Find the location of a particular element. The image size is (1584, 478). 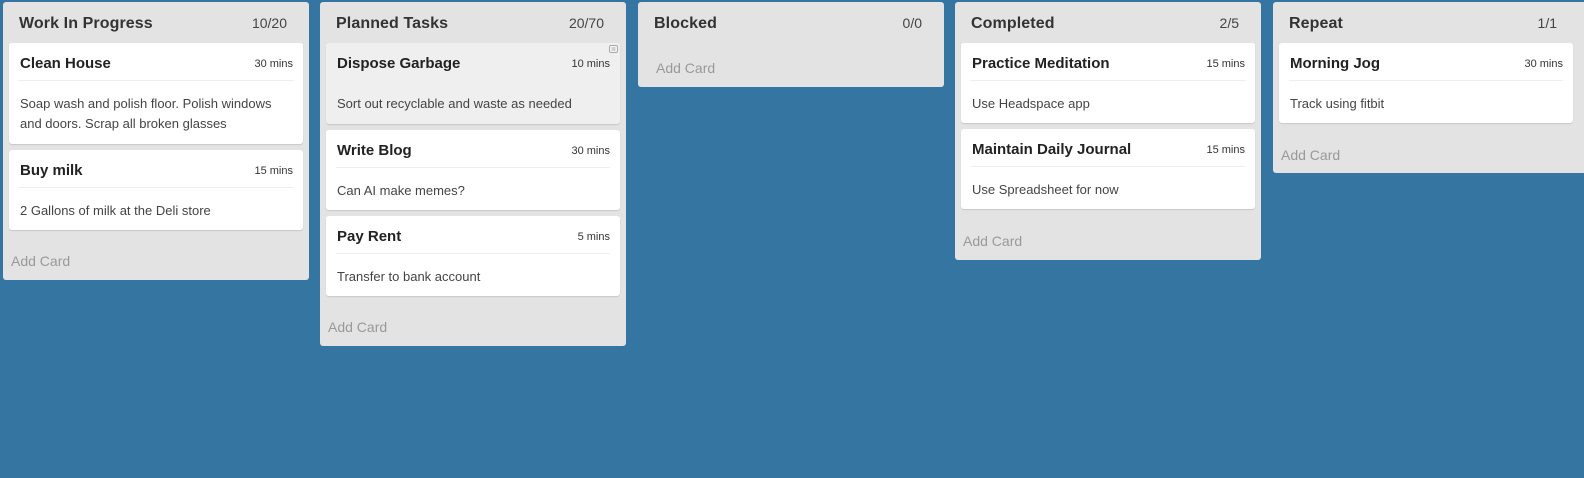

lane-blocked: Blocked 0/0 Add Card is located at coordinates (791, 44).